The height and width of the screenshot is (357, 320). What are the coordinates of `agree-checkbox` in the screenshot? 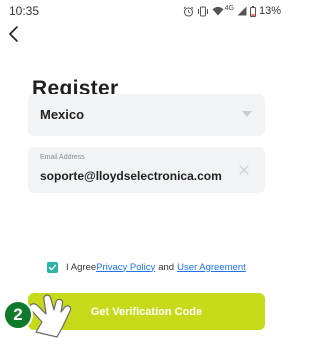 It's located at (52, 267).